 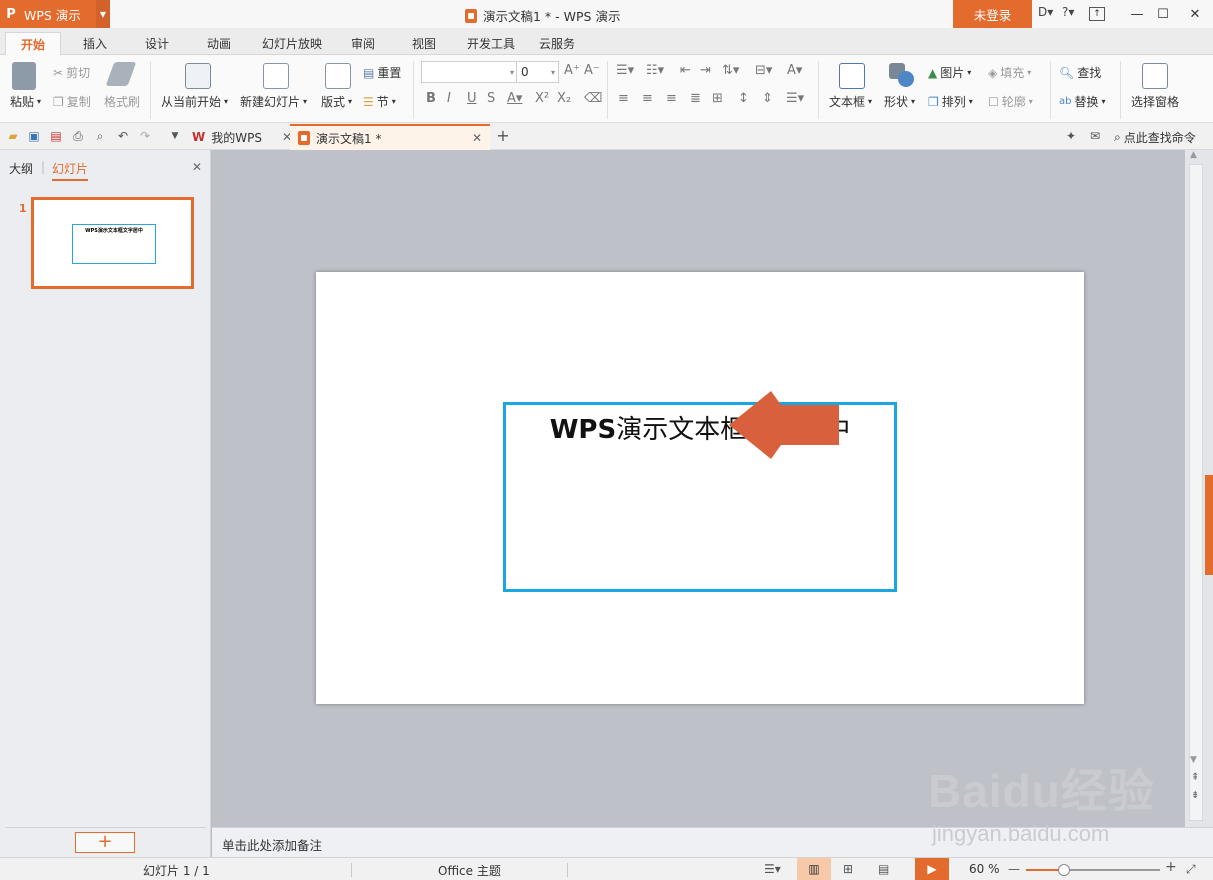 I want to click on textbox-button: 文本框 ▾, so click(x=850, y=101).